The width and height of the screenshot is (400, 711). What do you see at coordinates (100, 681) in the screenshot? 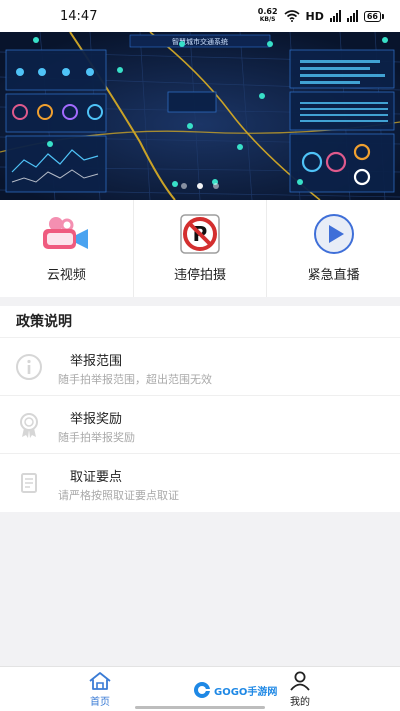
I see `home-icon` at bounding box center [100, 681].